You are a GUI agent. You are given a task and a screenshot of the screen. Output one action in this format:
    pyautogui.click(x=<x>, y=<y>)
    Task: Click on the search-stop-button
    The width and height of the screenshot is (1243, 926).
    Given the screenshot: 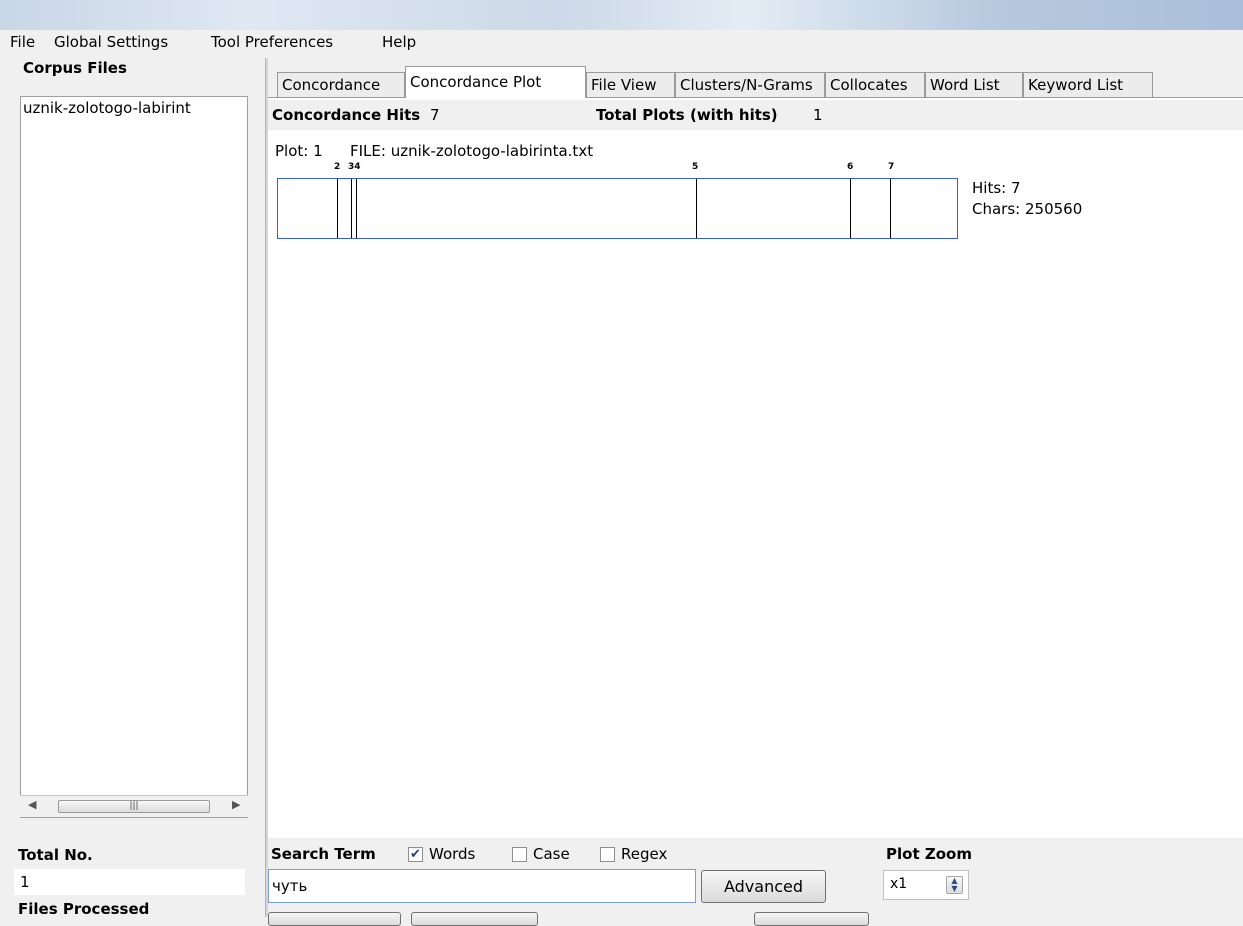 What is the action you would take?
    pyautogui.click(x=474, y=919)
    